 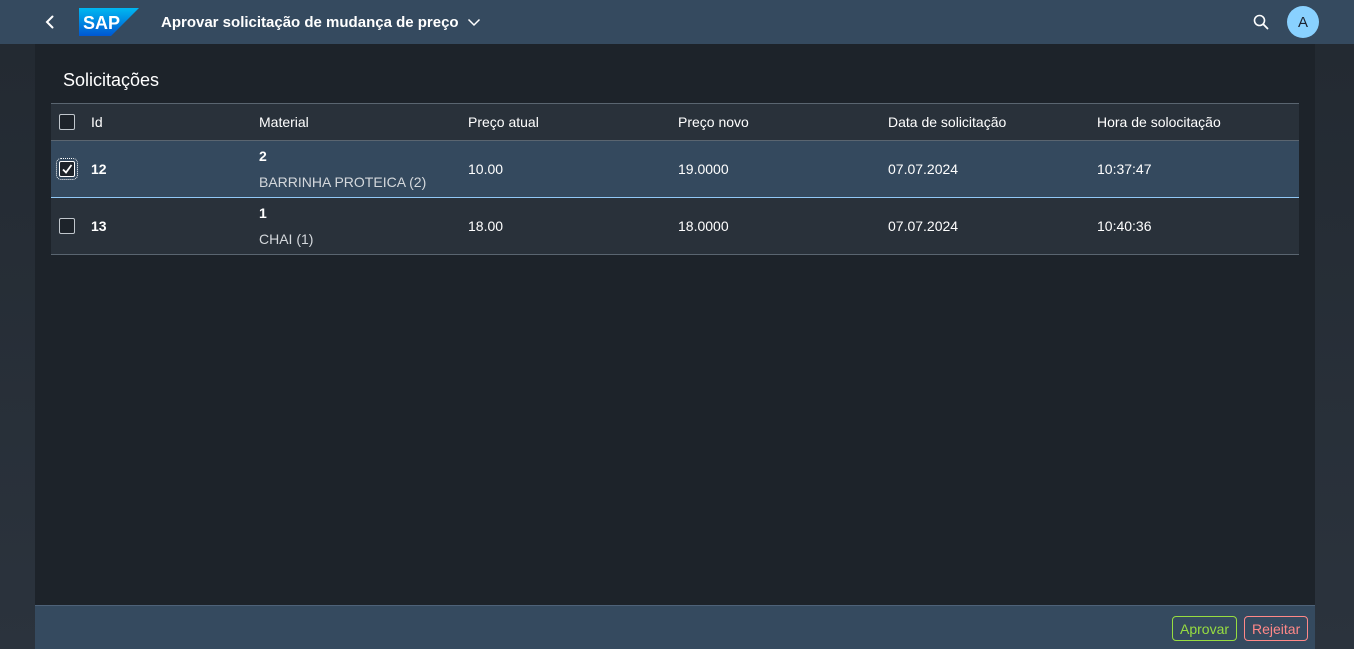 What do you see at coordinates (1303, 22) in the screenshot?
I see `user-avatar: A` at bounding box center [1303, 22].